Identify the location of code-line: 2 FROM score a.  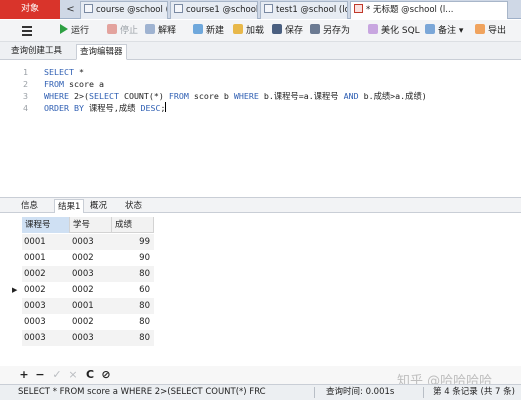
(260, 84).